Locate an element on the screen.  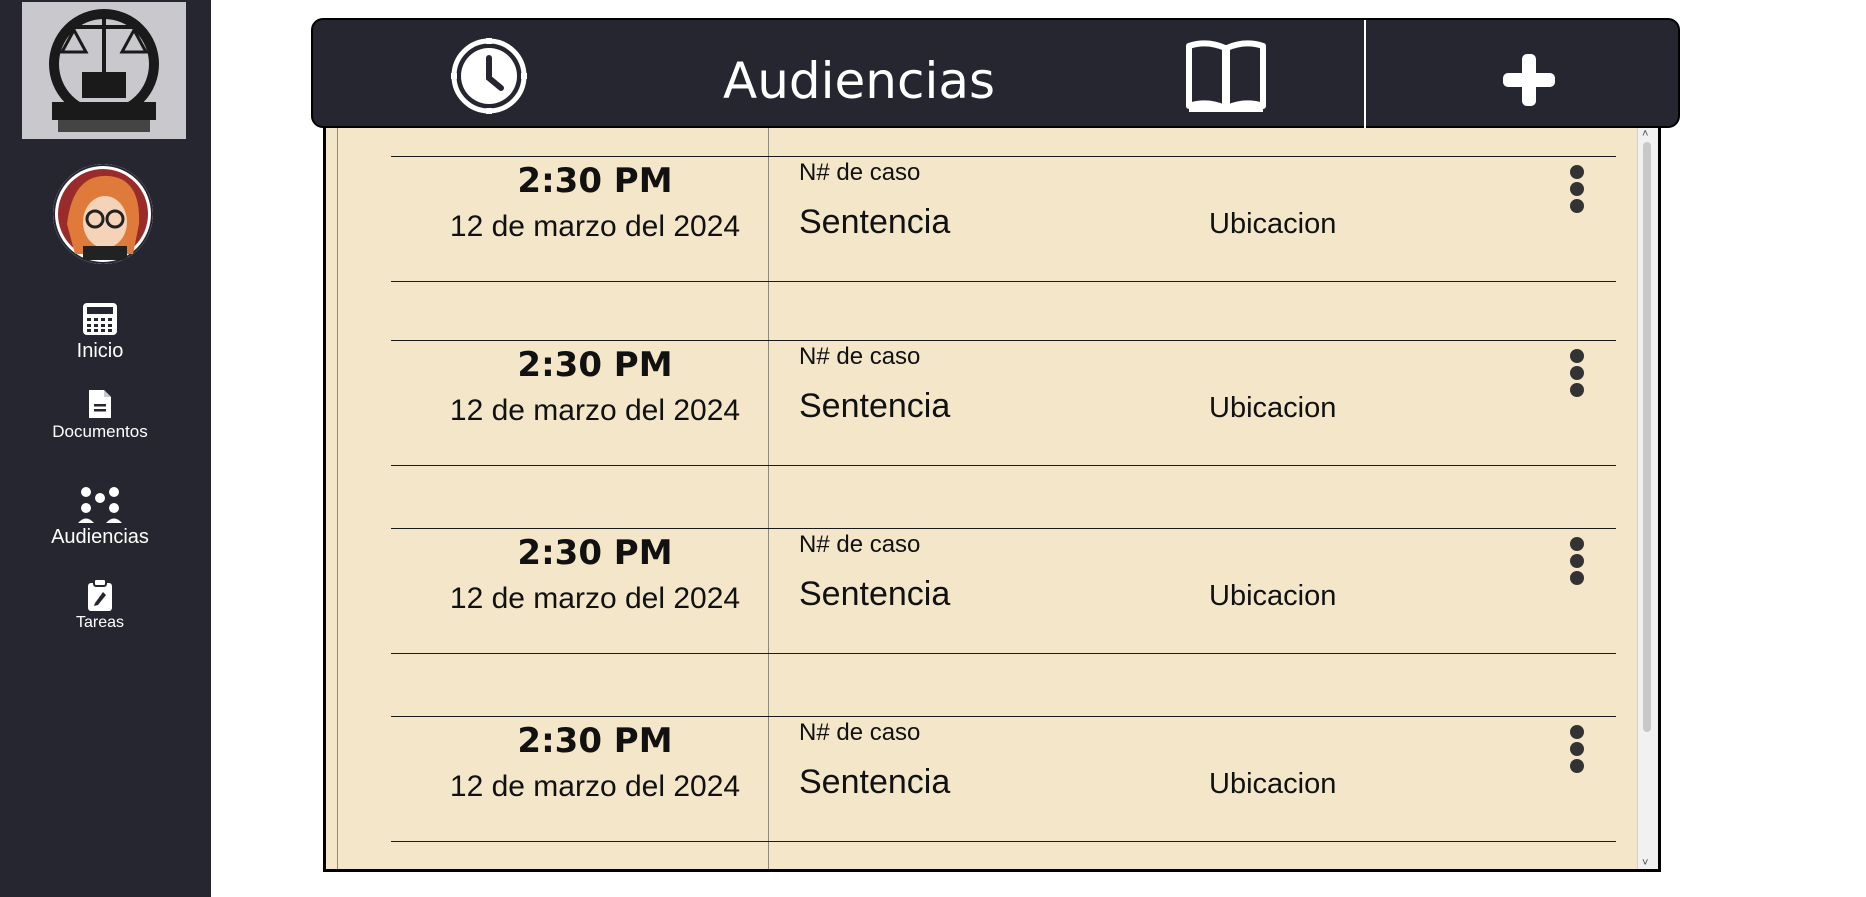
calculator-icon is located at coordinates (100, 319).